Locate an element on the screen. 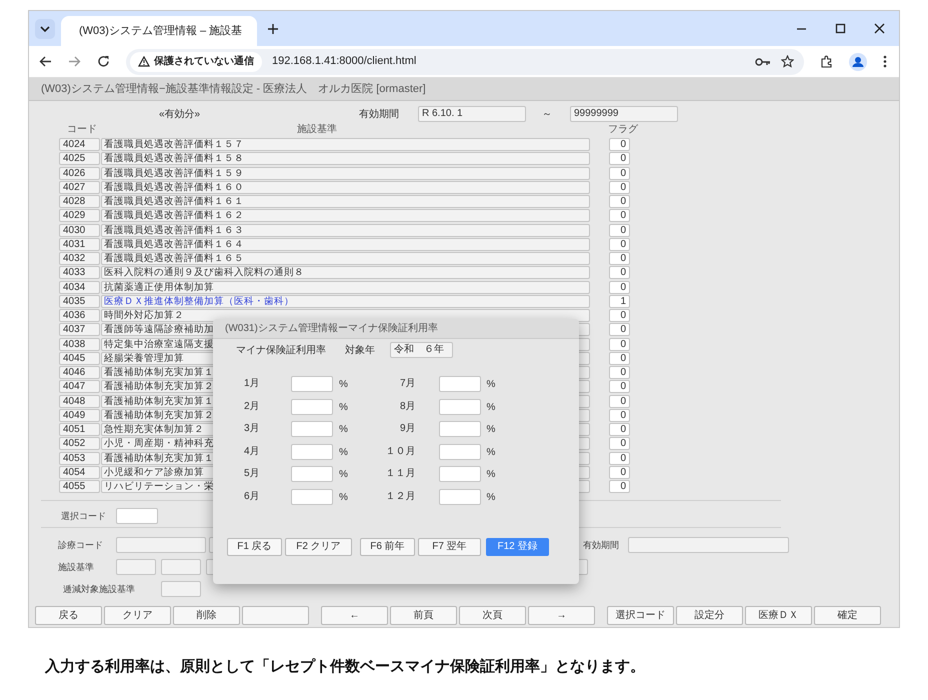  code-cell: 4024 is located at coordinates (79, 144).